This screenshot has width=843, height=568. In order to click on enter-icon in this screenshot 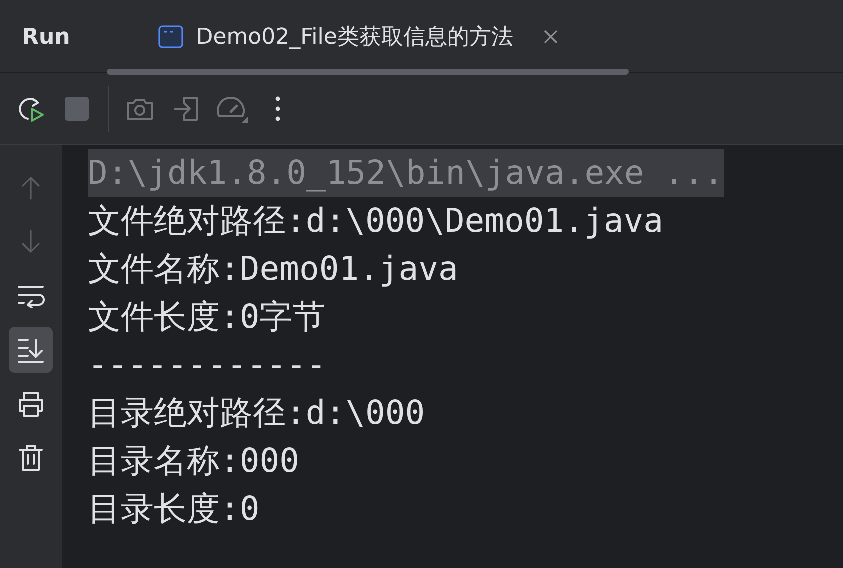, I will do `click(186, 108)`.